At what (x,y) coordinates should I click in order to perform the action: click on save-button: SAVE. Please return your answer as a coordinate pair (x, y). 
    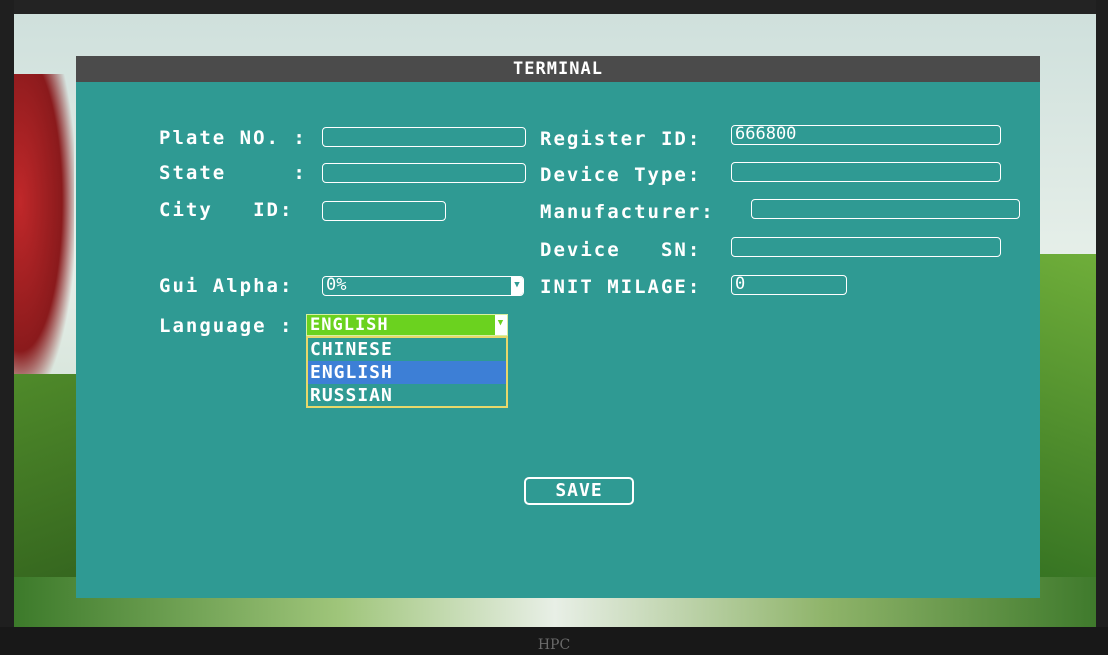
    Looking at the image, I should click on (579, 491).